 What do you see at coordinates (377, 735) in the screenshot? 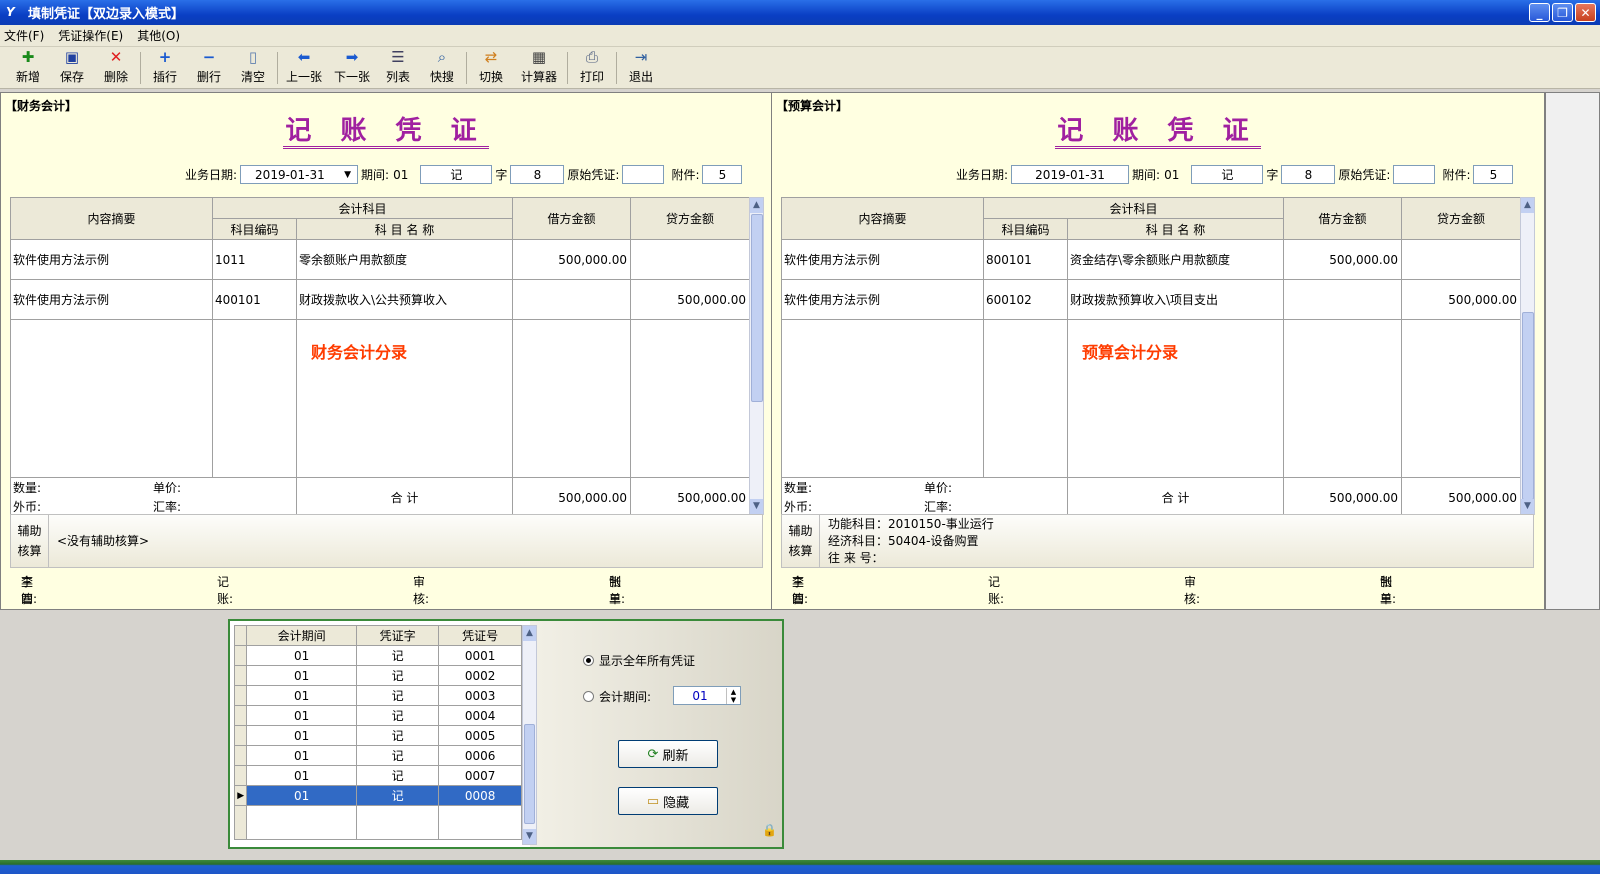
I see `list-item: 01 记 0005` at bounding box center [377, 735].